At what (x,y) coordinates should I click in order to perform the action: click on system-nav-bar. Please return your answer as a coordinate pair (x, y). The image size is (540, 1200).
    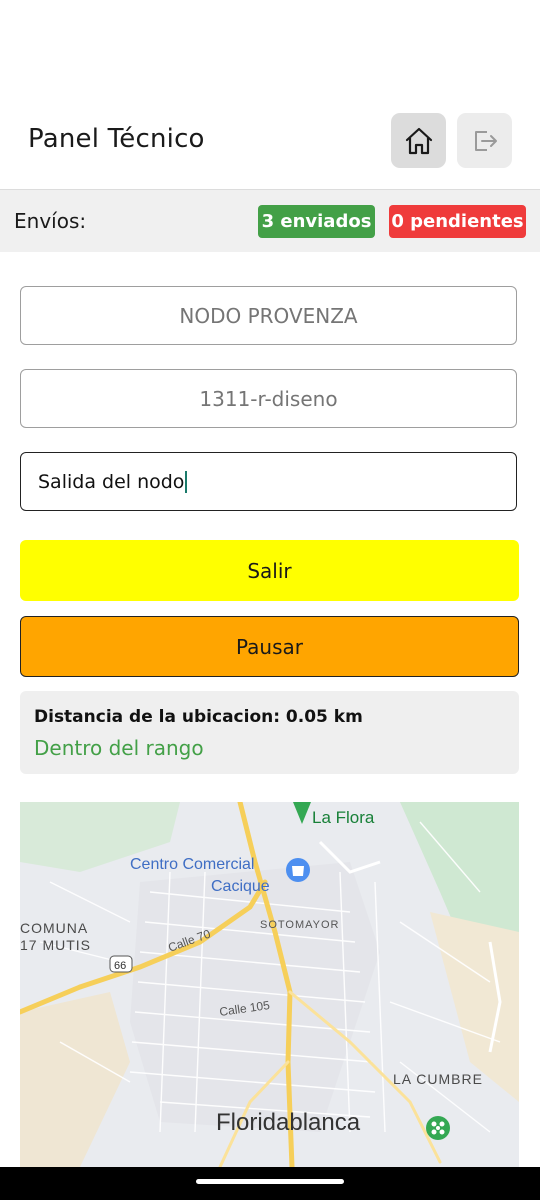
    Looking at the image, I should click on (270, 1183).